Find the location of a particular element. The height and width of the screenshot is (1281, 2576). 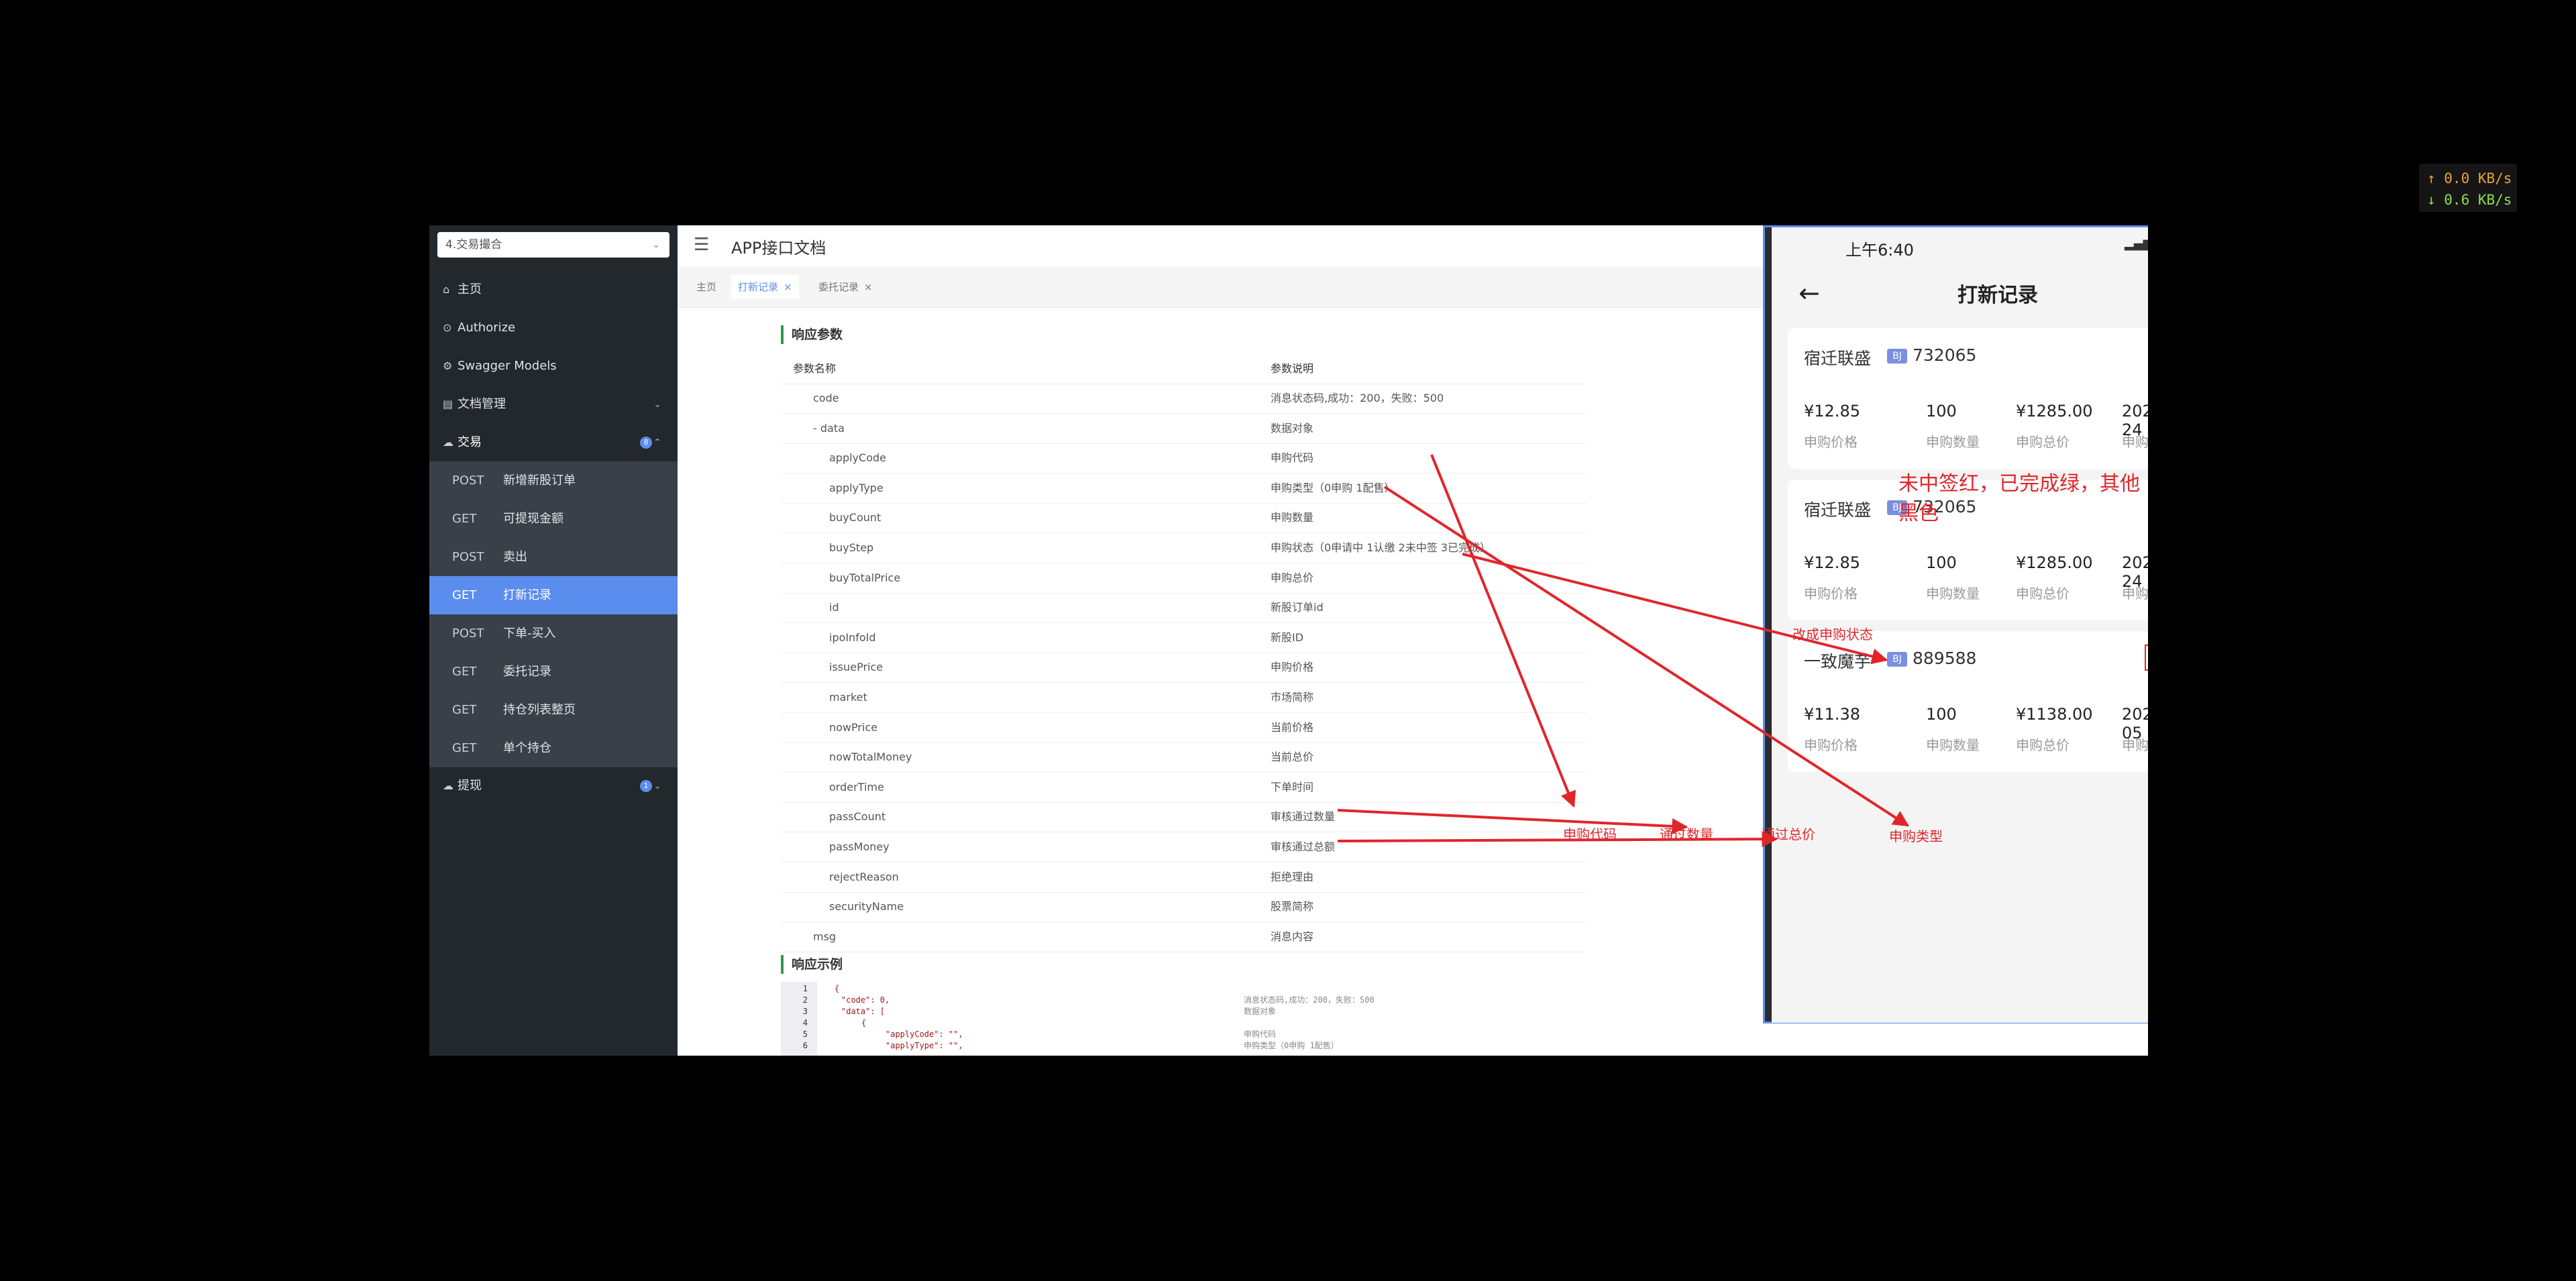

network-speed-widget: ↑ 0.0 KB/s ↓ 0.6 KB/s is located at coordinates (2468, 188).